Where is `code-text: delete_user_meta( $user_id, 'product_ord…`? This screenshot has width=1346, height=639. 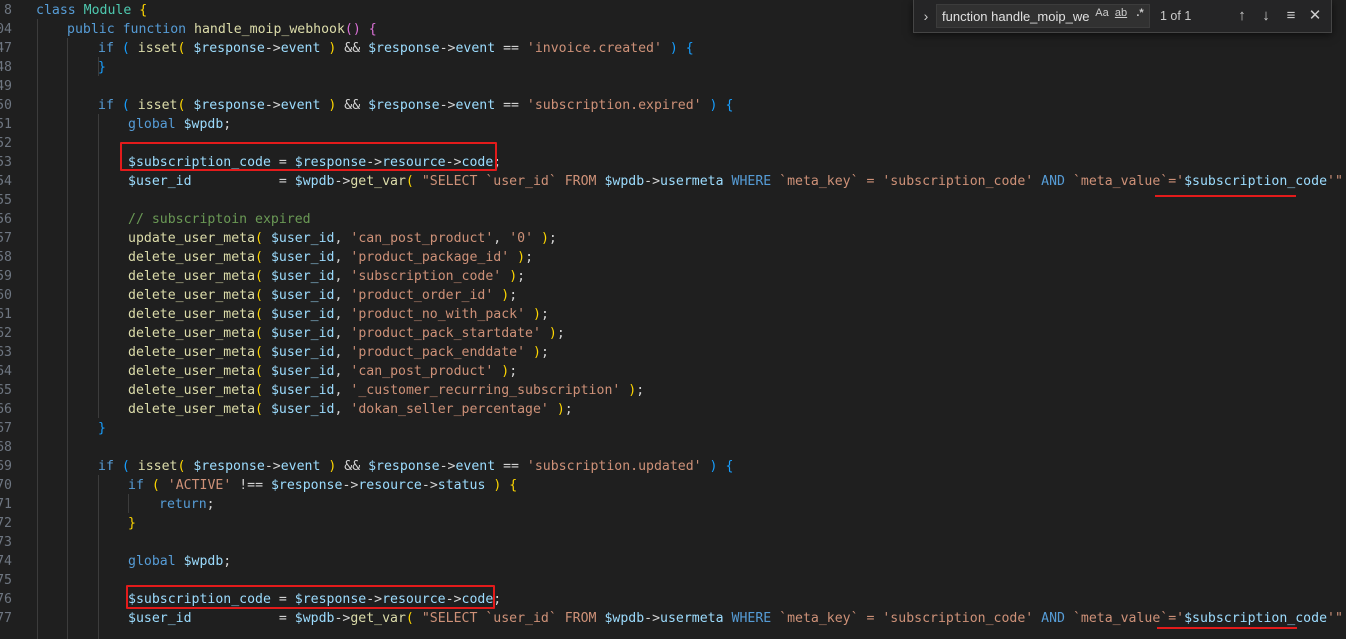 code-text: delete_user_meta( $user_id, 'product_ord… is located at coordinates (323, 295).